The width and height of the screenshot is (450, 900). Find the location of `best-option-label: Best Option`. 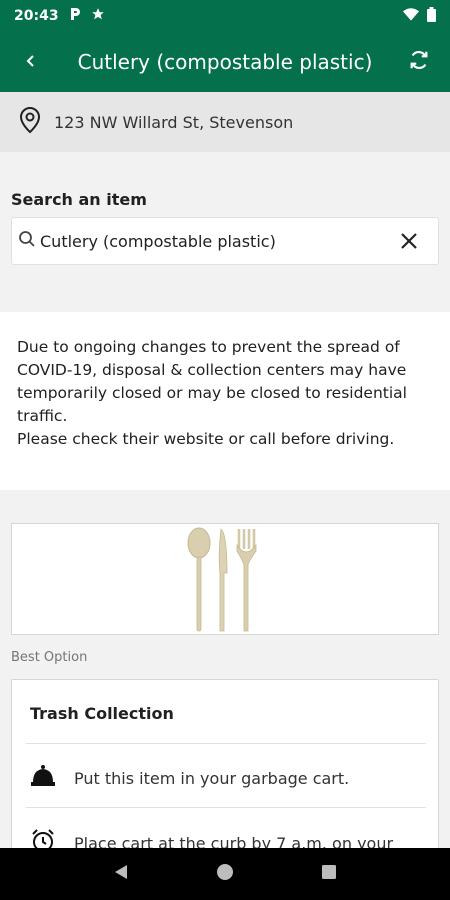

best-option-label: Best Option is located at coordinates (49, 657).